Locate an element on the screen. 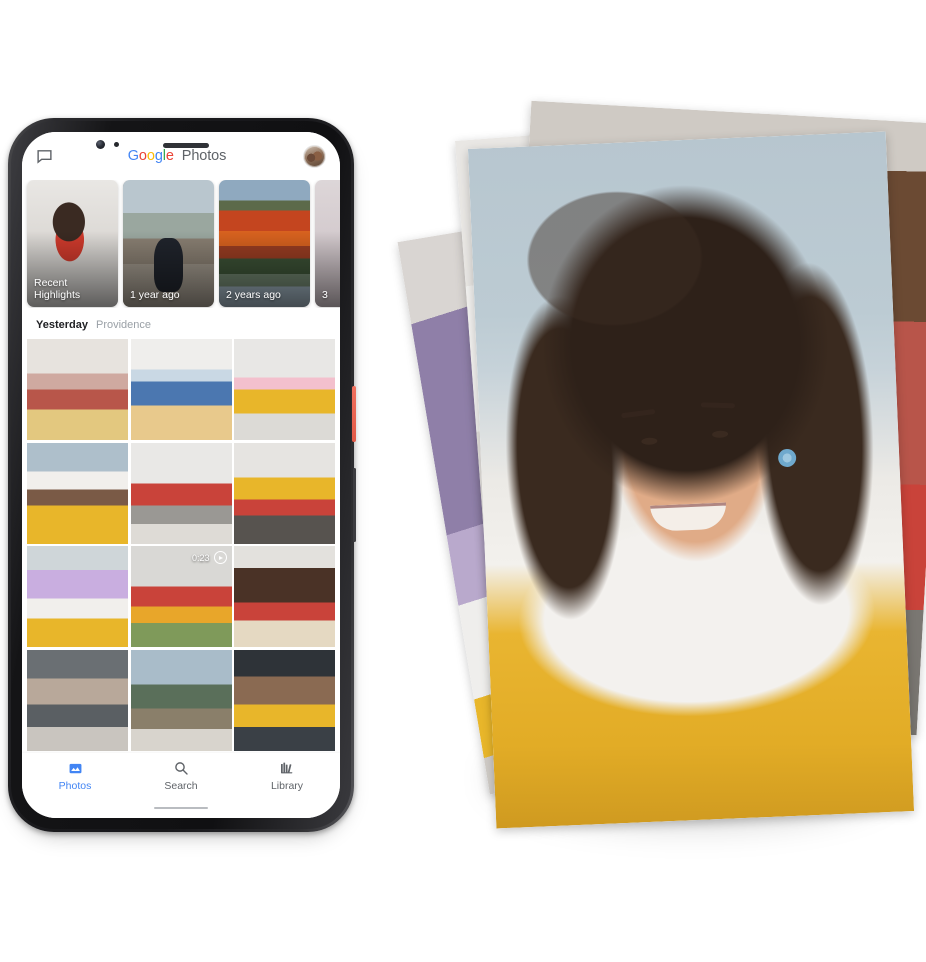 Image resolution: width=926 pixels, height=962 pixels. search-icon is located at coordinates (181, 768).